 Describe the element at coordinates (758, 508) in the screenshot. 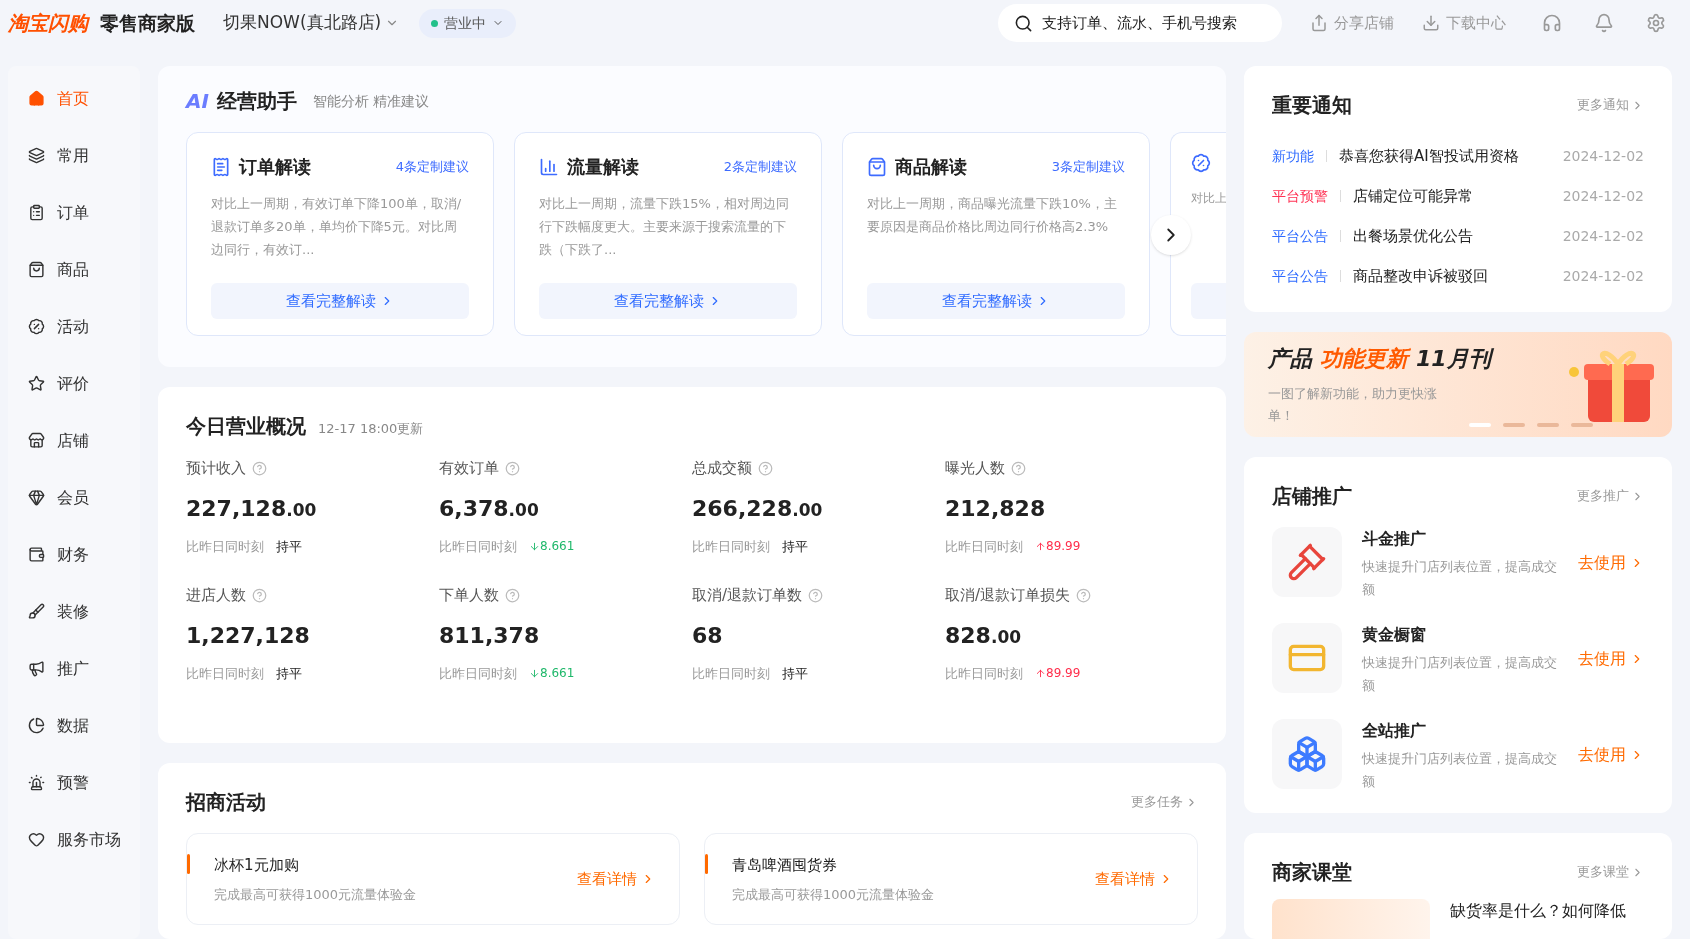

I see `metric-value: 266,228.00` at that location.